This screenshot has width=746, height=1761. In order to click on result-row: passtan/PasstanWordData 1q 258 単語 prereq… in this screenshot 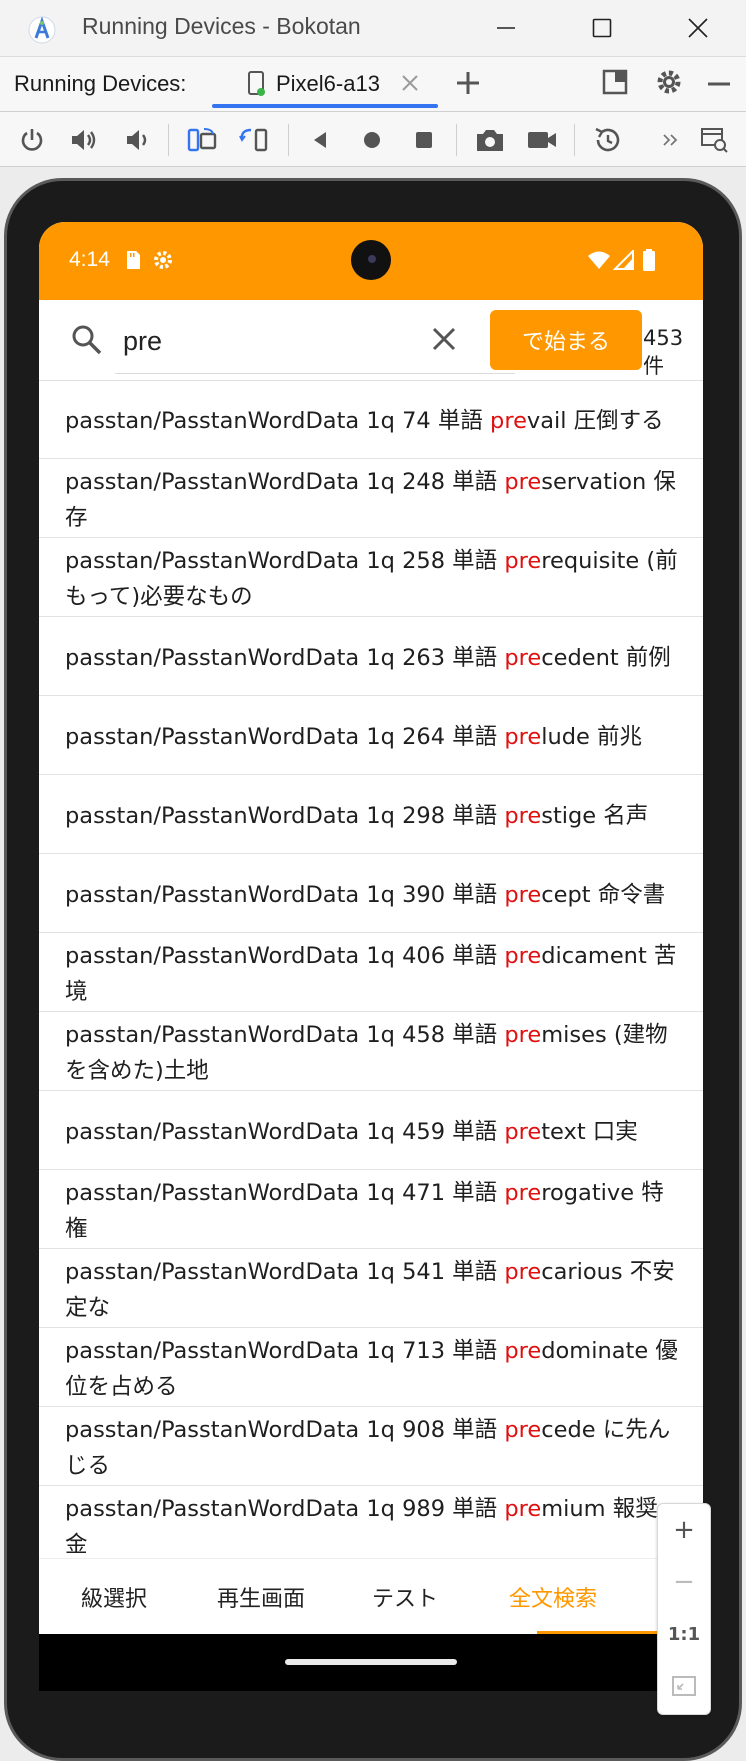, I will do `click(371, 577)`.